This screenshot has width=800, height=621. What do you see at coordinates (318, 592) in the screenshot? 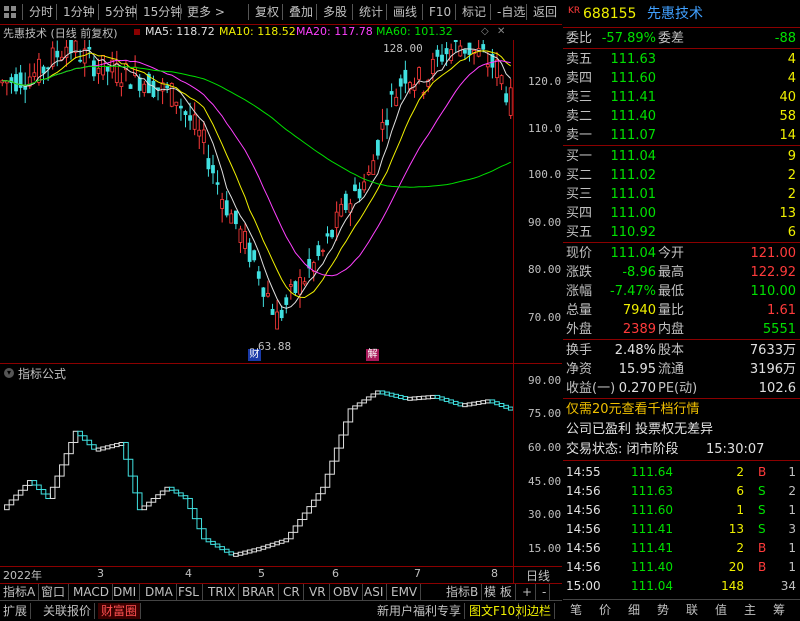
I see `tab-vr: VR` at bounding box center [318, 592].